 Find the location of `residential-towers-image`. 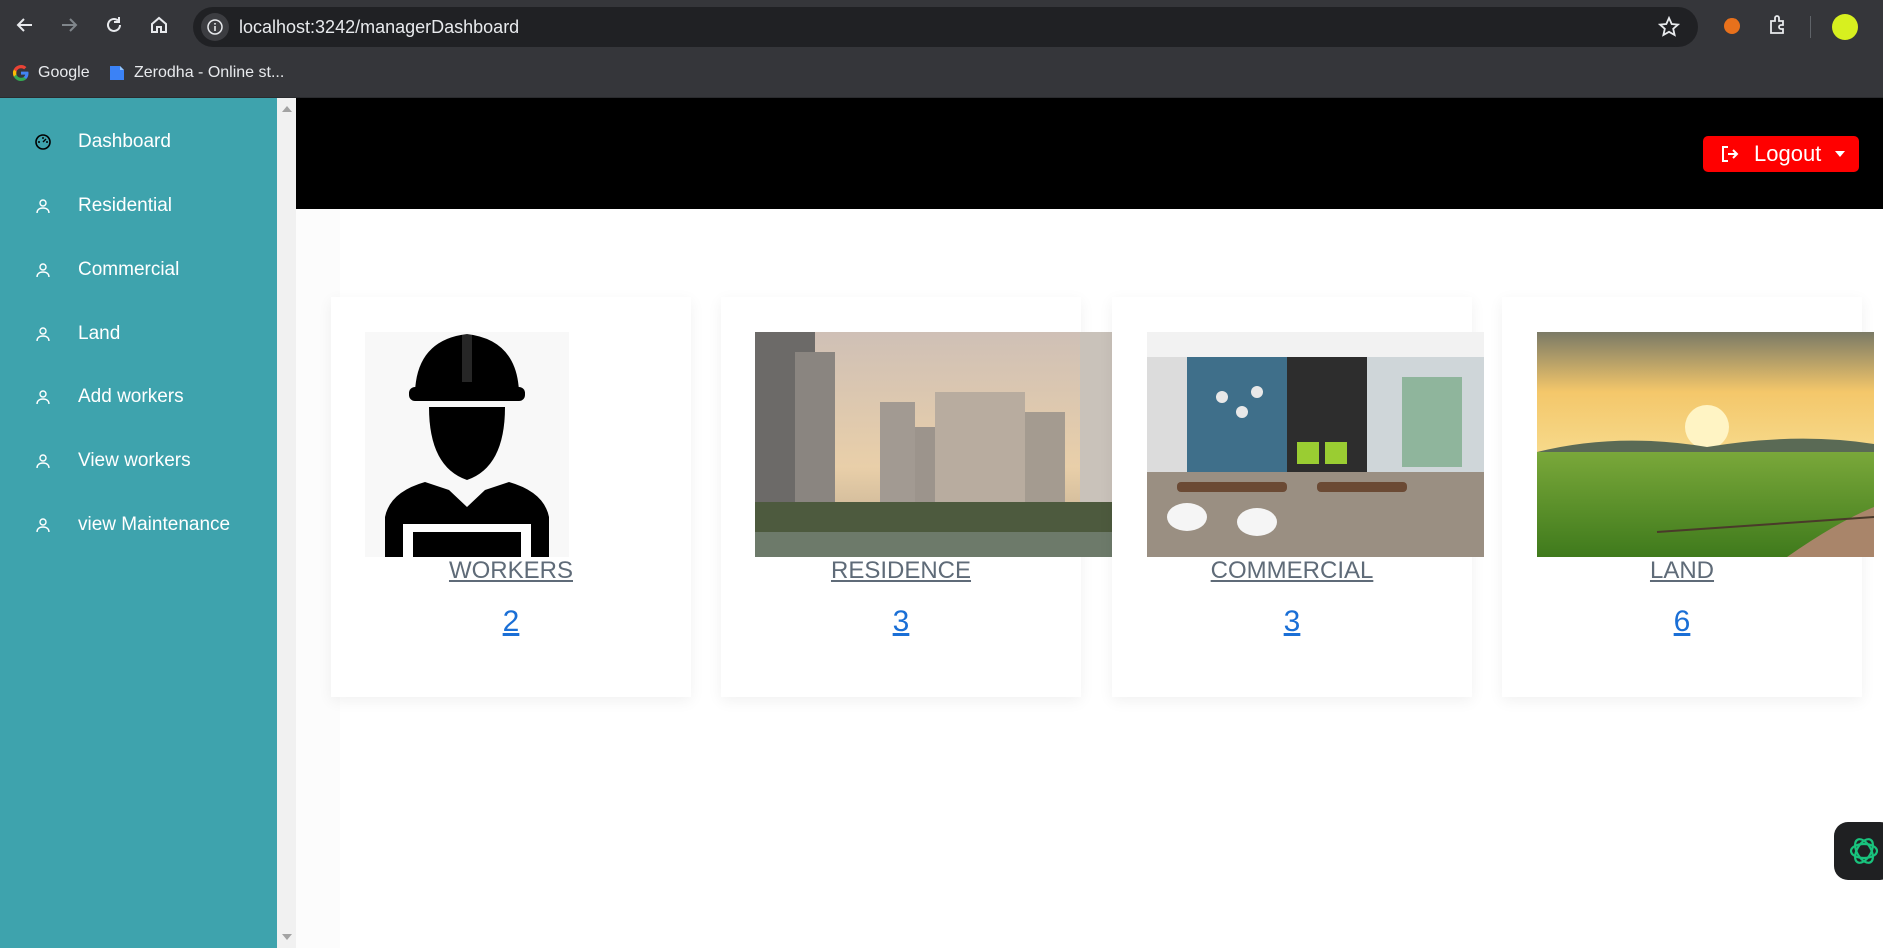

residential-towers-image is located at coordinates (933, 444).